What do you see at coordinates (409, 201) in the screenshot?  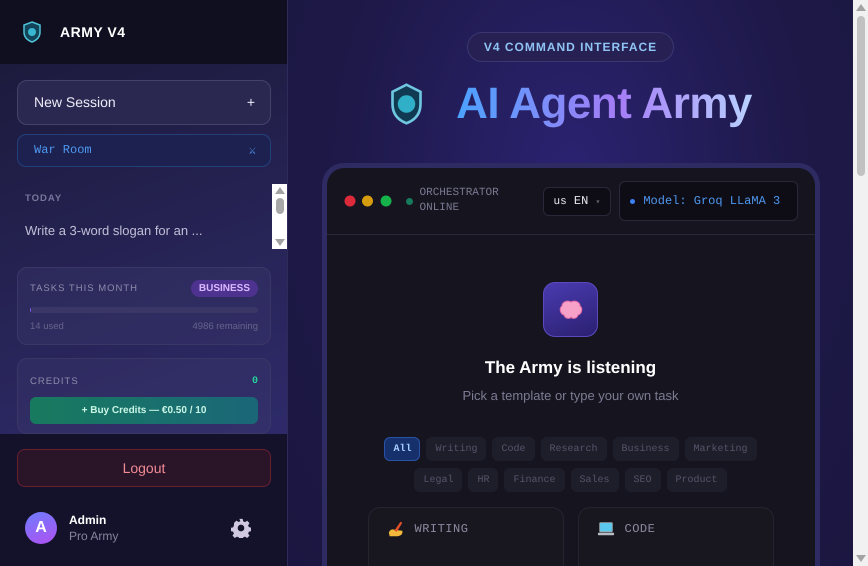 I see `status-dot` at bounding box center [409, 201].